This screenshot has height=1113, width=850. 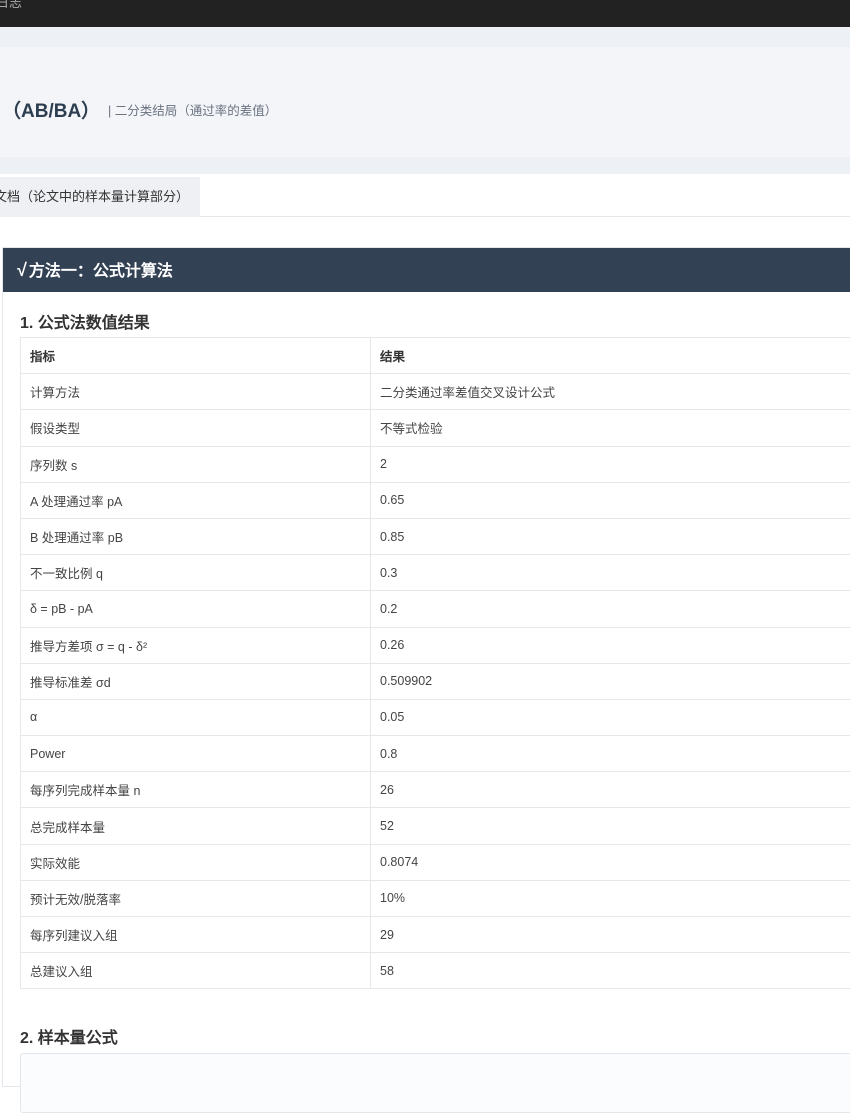 I want to click on formula-box, so click(x=435, y=1083).